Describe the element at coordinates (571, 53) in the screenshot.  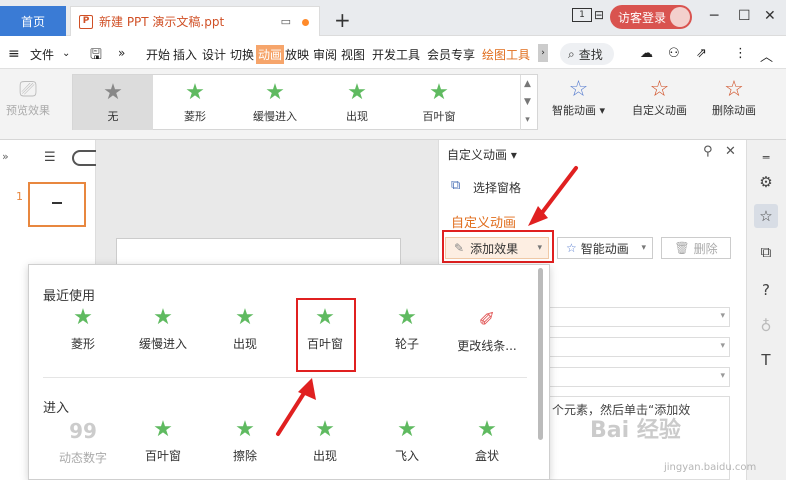
I see `search-icon: ⌕` at that location.